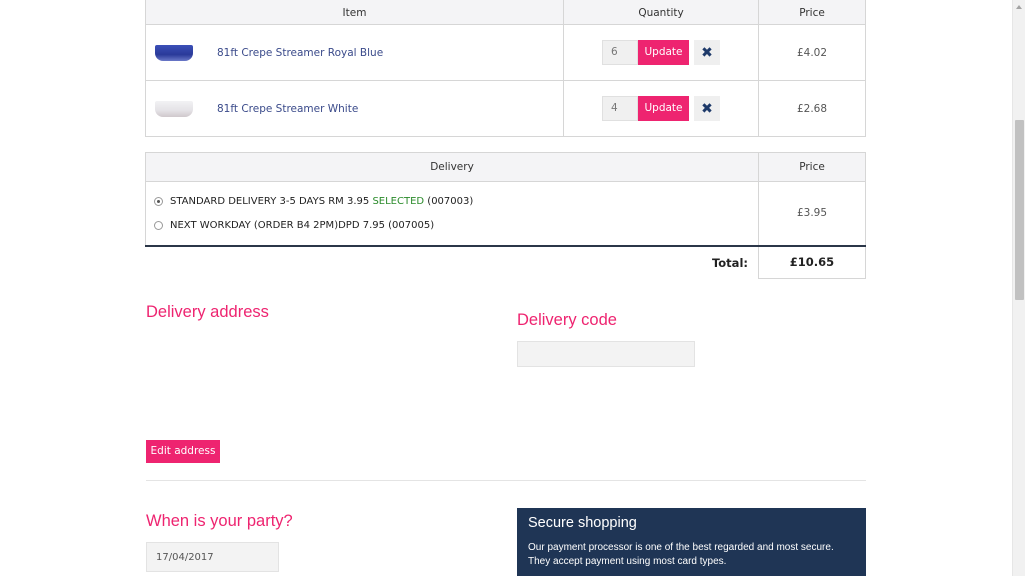  I want to click on vertical-scrollbar, so click(1018, 288).